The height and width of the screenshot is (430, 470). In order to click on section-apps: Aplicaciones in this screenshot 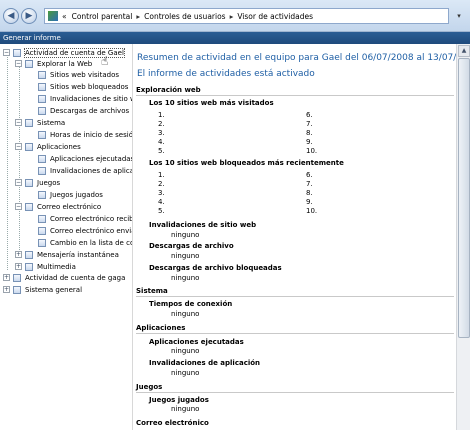, I will do `click(161, 328)`.